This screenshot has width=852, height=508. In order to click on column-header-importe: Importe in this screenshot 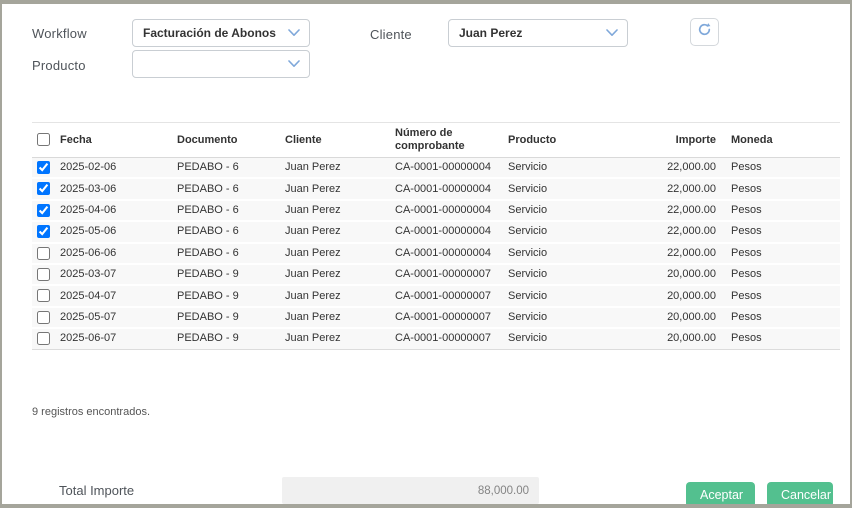, I will do `click(670, 140)`.